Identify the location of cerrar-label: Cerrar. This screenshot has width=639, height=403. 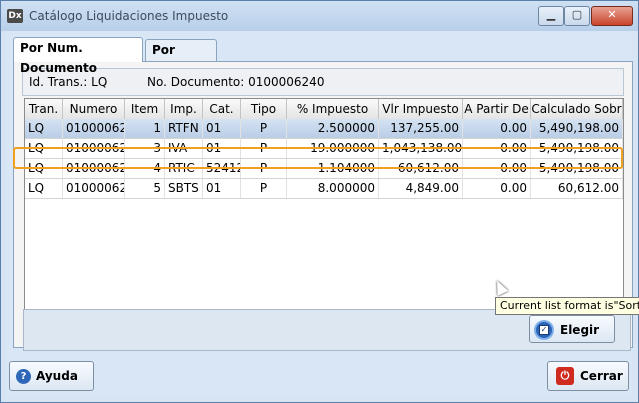
(601, 376).